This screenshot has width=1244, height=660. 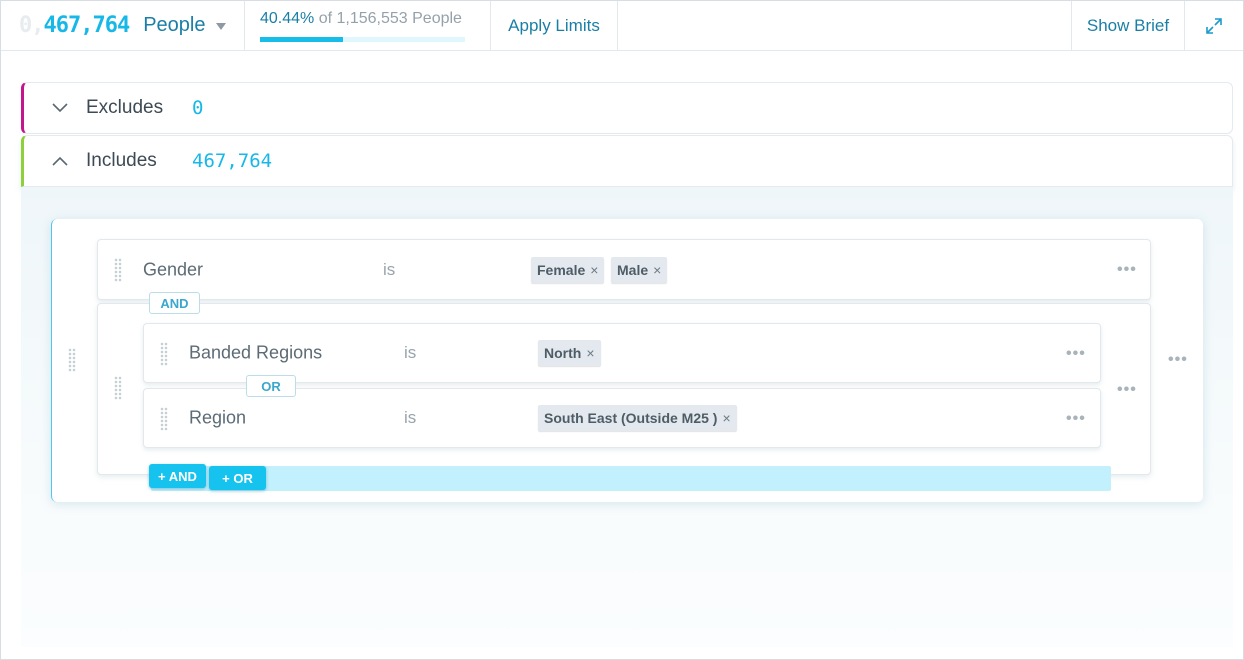 I want to click on chevron-down-icon, so click(x=70, y=108).